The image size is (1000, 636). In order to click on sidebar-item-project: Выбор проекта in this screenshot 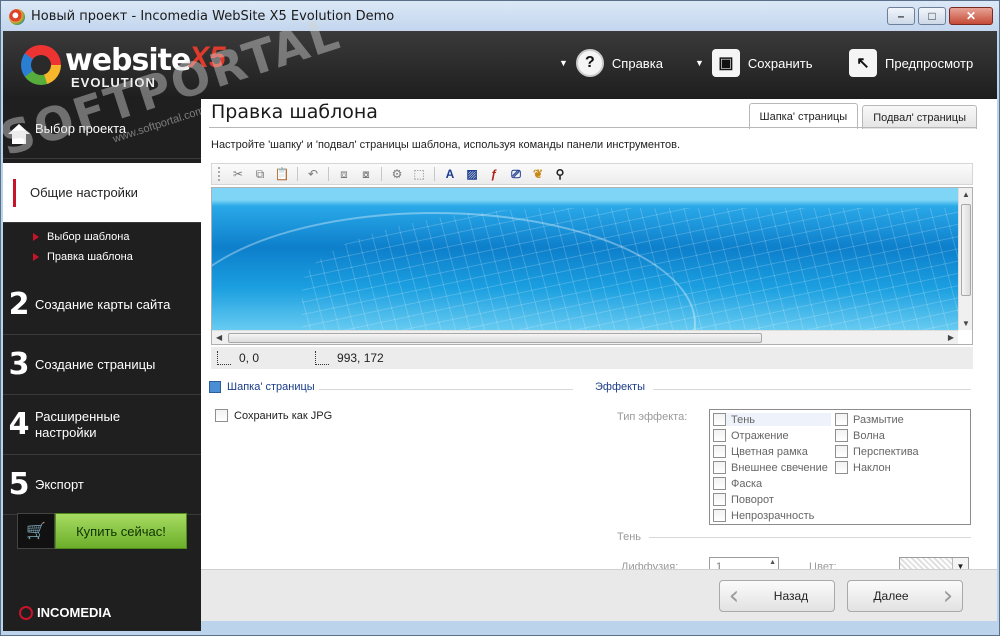, I will do `click(102, 129)`.